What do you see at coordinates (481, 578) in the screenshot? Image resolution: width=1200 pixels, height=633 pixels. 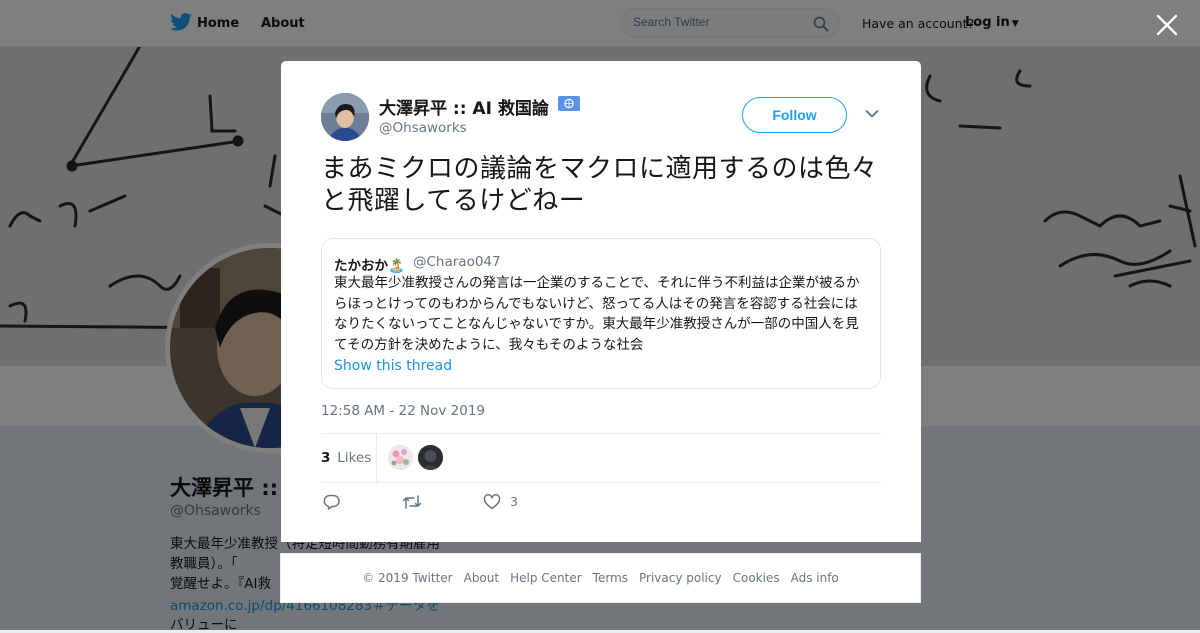 I see `footer-link-about: About` at bounding box center [481, 578].